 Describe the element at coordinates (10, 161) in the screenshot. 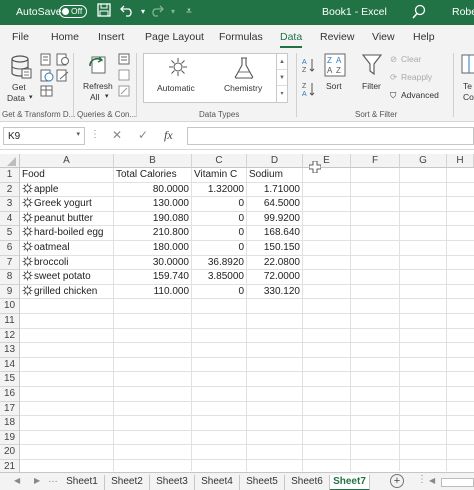

I see `select-all-corner` at that location.